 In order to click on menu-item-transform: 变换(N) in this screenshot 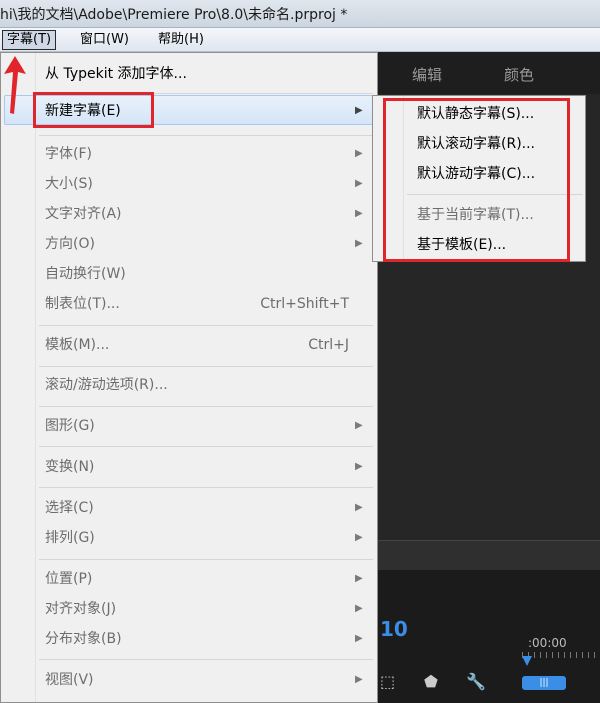, I will do `click(69, 467)`.